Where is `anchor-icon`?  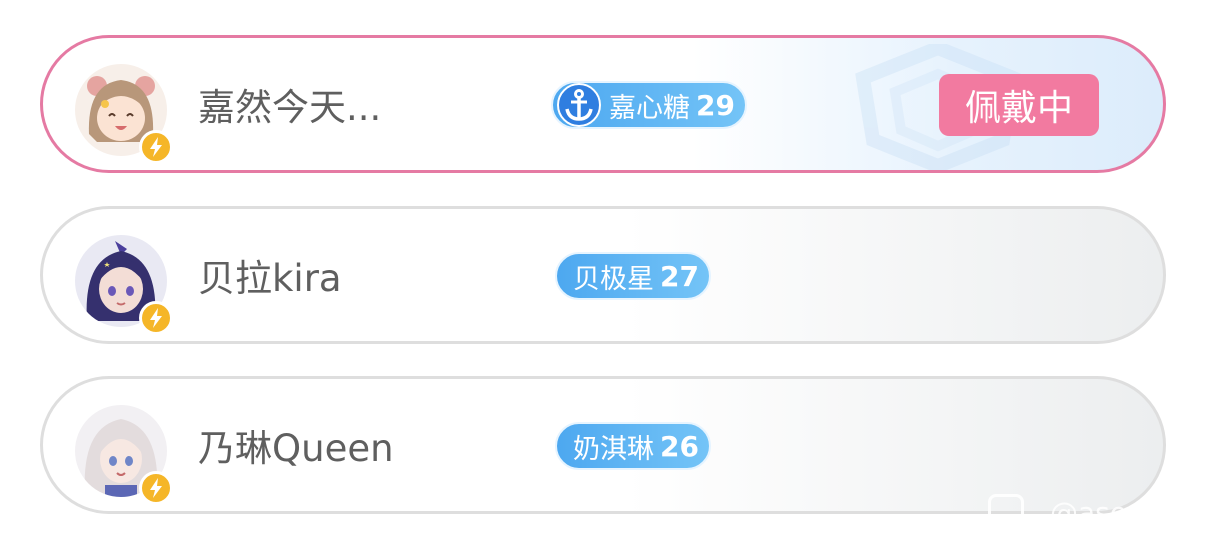 anchor-icon is located at coordinates (579, 105).